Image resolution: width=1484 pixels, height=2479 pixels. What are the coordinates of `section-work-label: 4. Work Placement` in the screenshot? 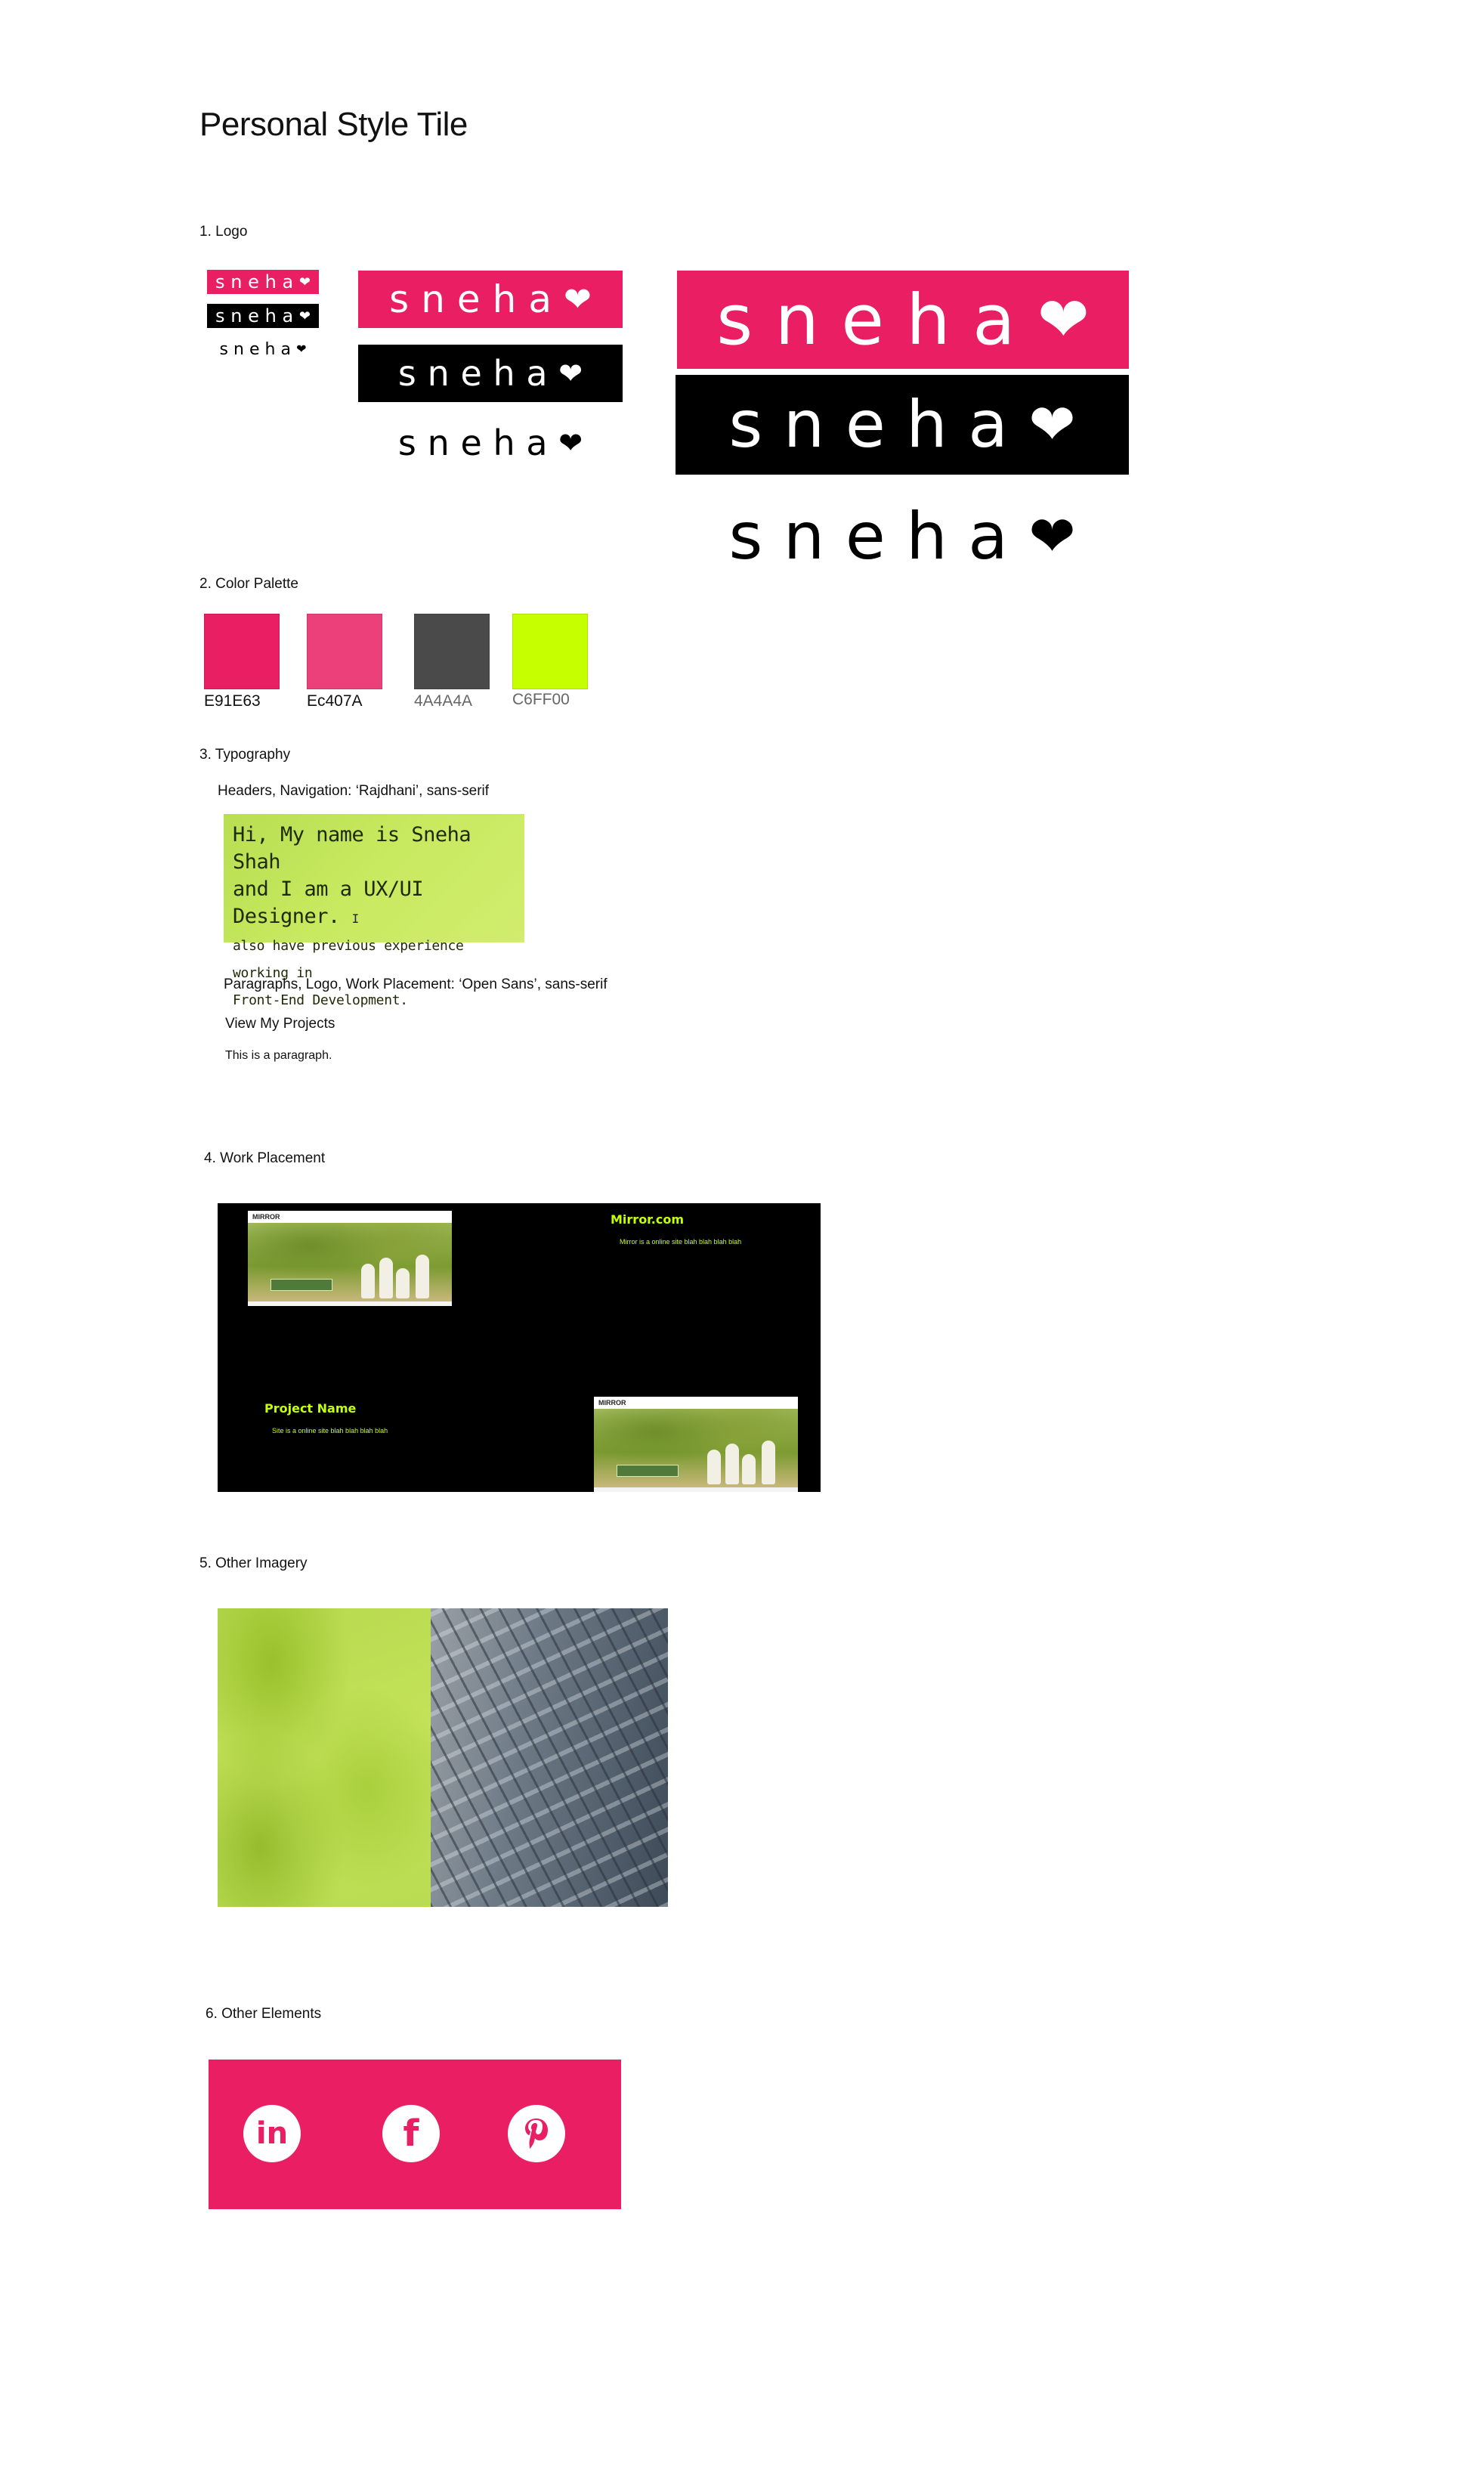 It's located at (265, 1158).